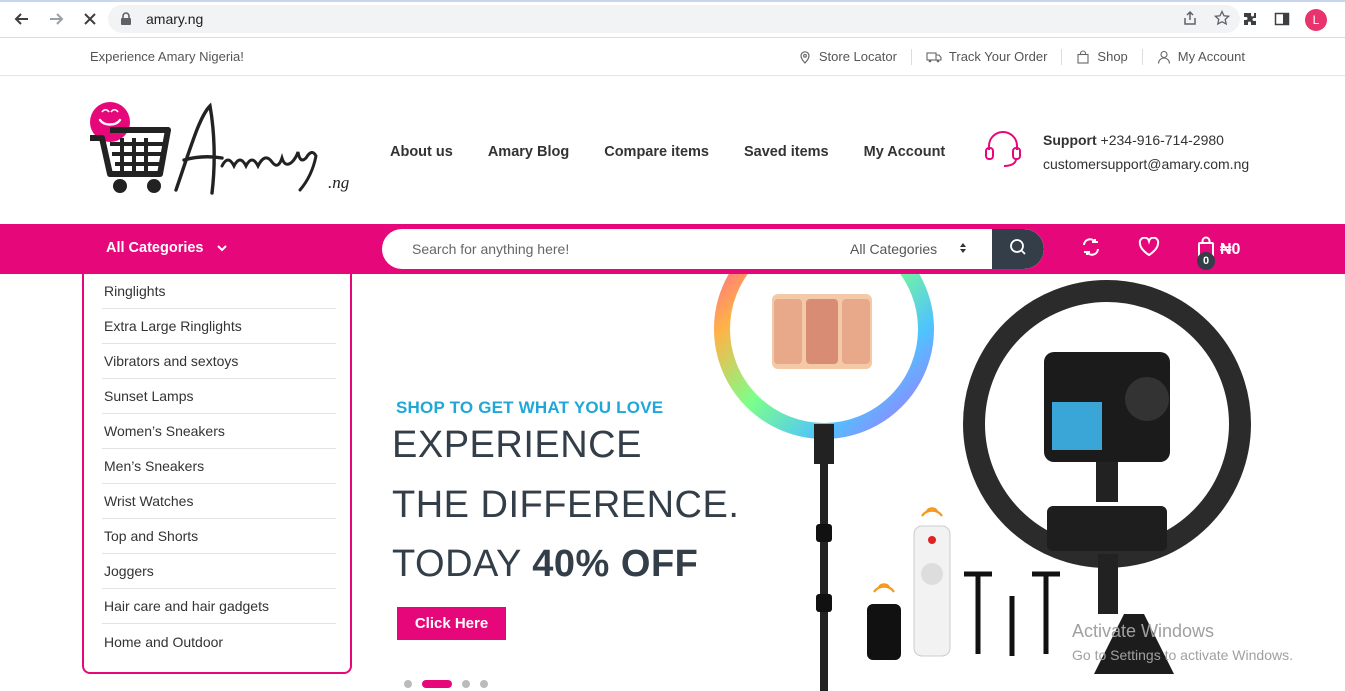 The width and height of the screenshot is (1345, 691). I want to click on tab-strip, so click(672, 1).